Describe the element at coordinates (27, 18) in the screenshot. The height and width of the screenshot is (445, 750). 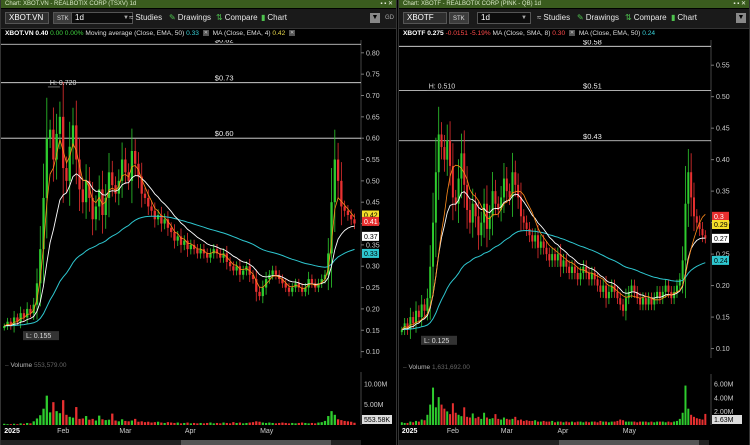
I see `symbol-input: XBOT.VN` at that location.